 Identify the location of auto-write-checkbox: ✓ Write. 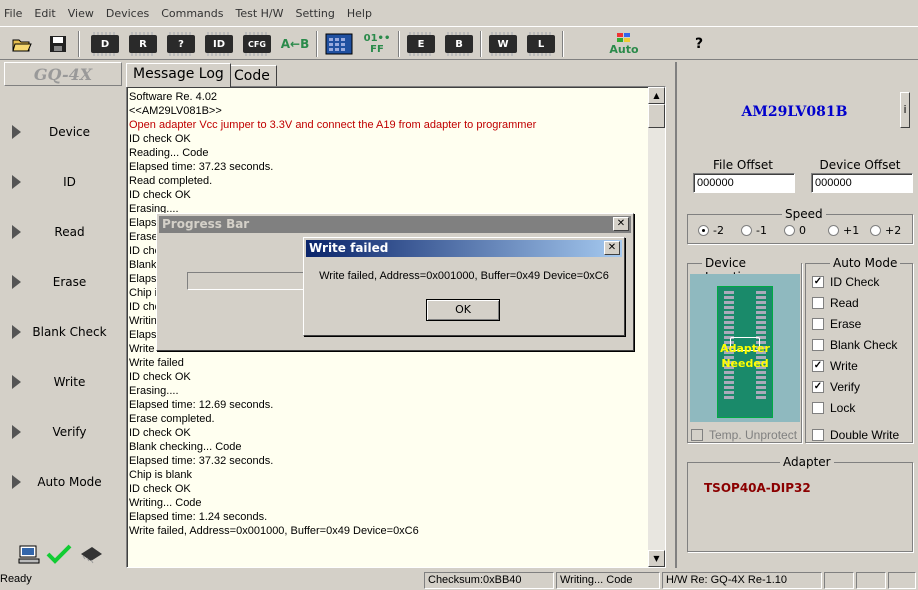
(835, 366).